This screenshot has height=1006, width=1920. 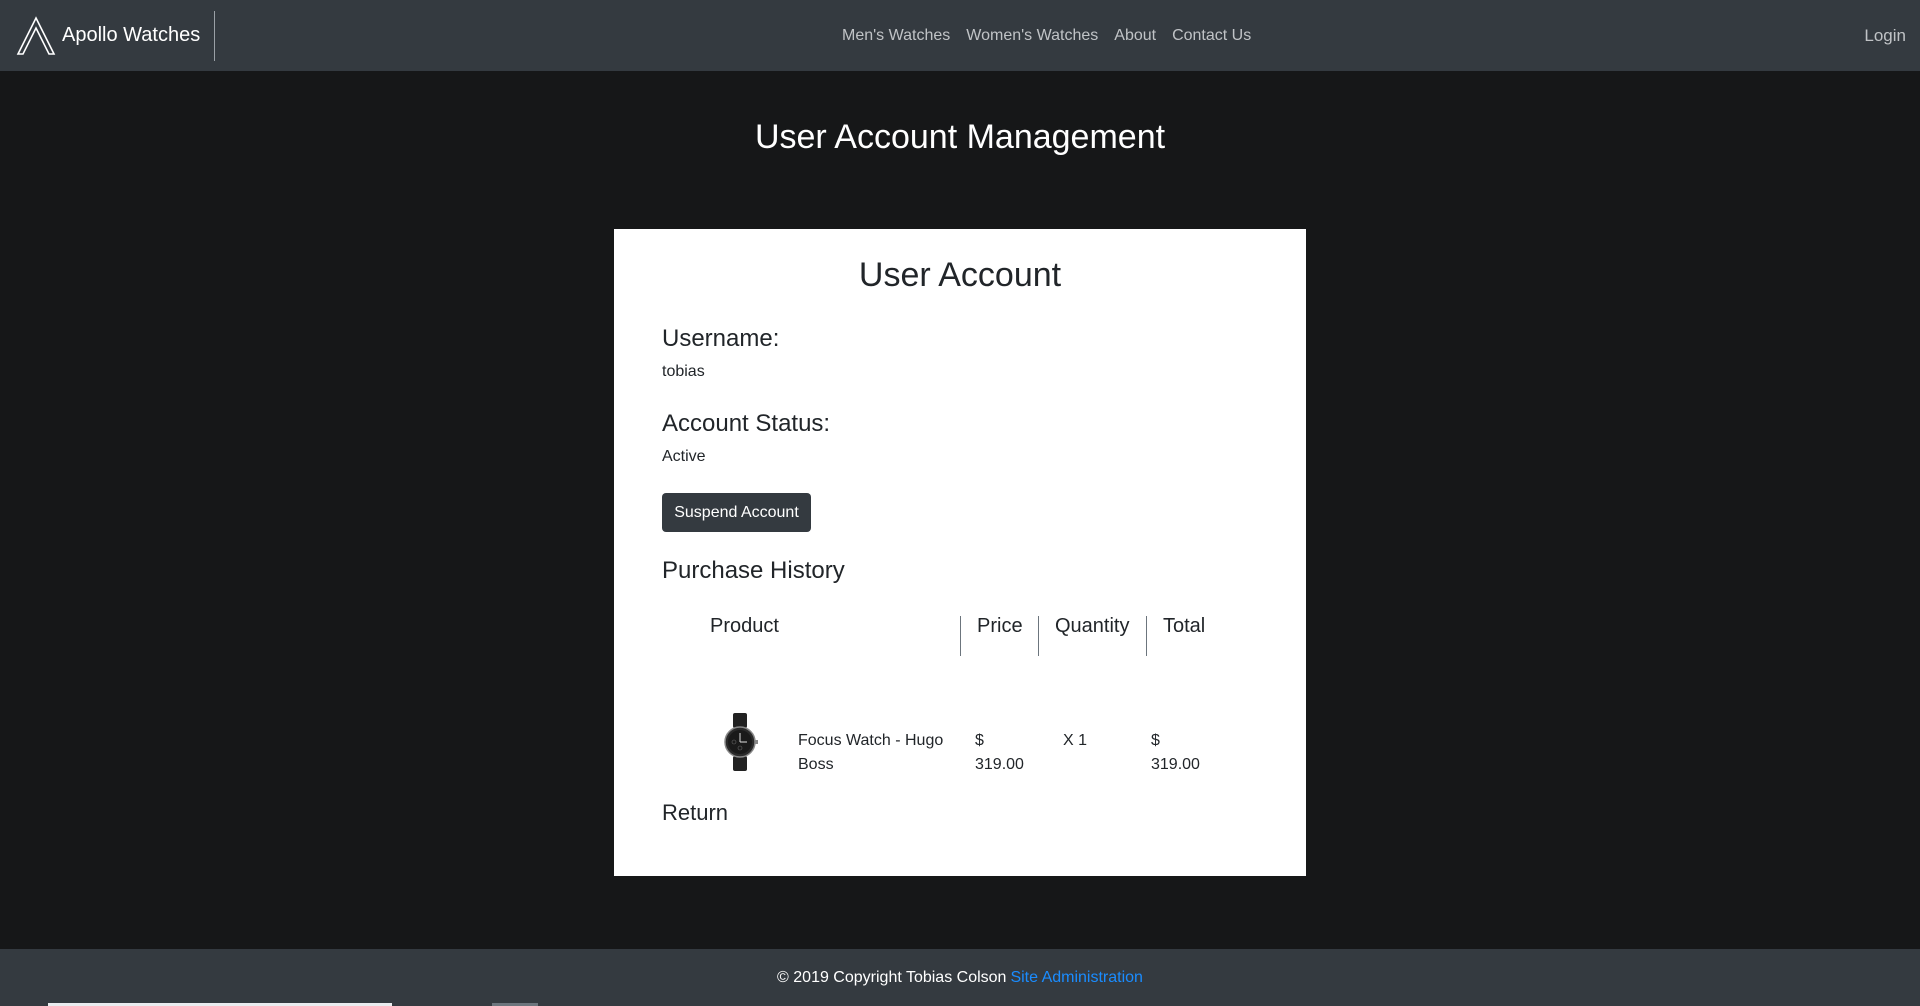 I want to click on price-value: 319.00, so click(x=999, y=764).